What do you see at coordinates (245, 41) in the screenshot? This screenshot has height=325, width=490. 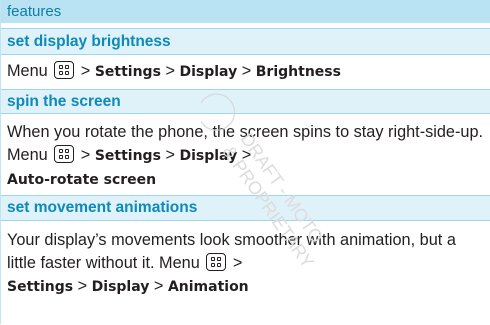 I see `section-title-brightness: set display brightness` at bounding box center [245, 41].